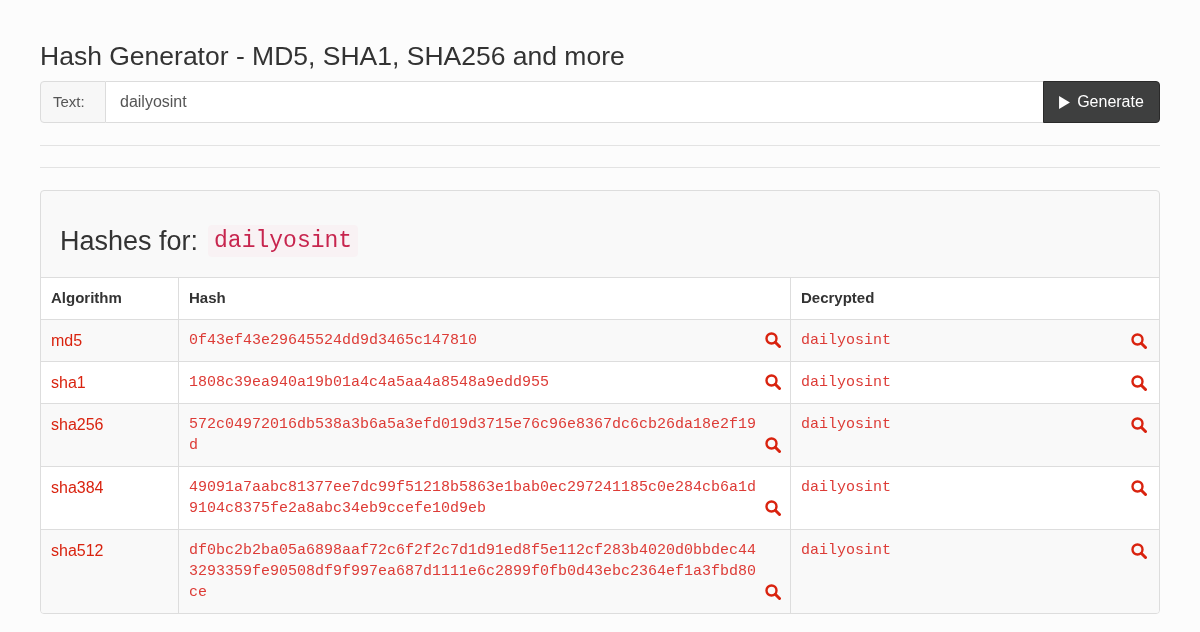 The width and height of the screenshot is (1200, 632). What do you see at coordinates (333, 341) in the screenshot?
I see `hash-text: 0f43ef43e29645524dd9d3465c147810` at bounding box center [333, 341].